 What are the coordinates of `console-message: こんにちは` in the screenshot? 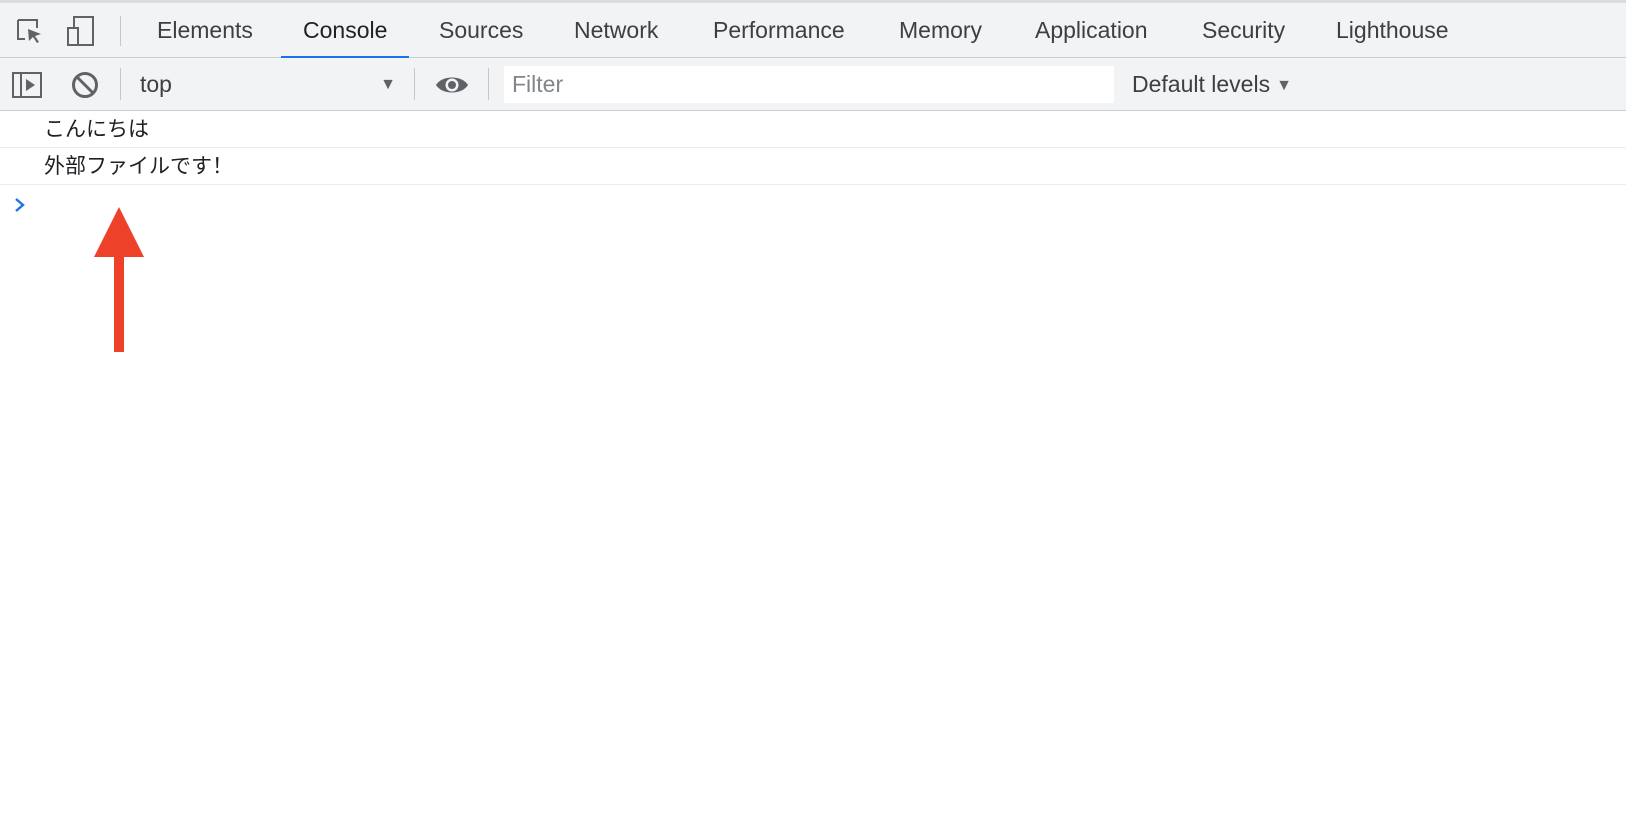 It's located at (813, 129).